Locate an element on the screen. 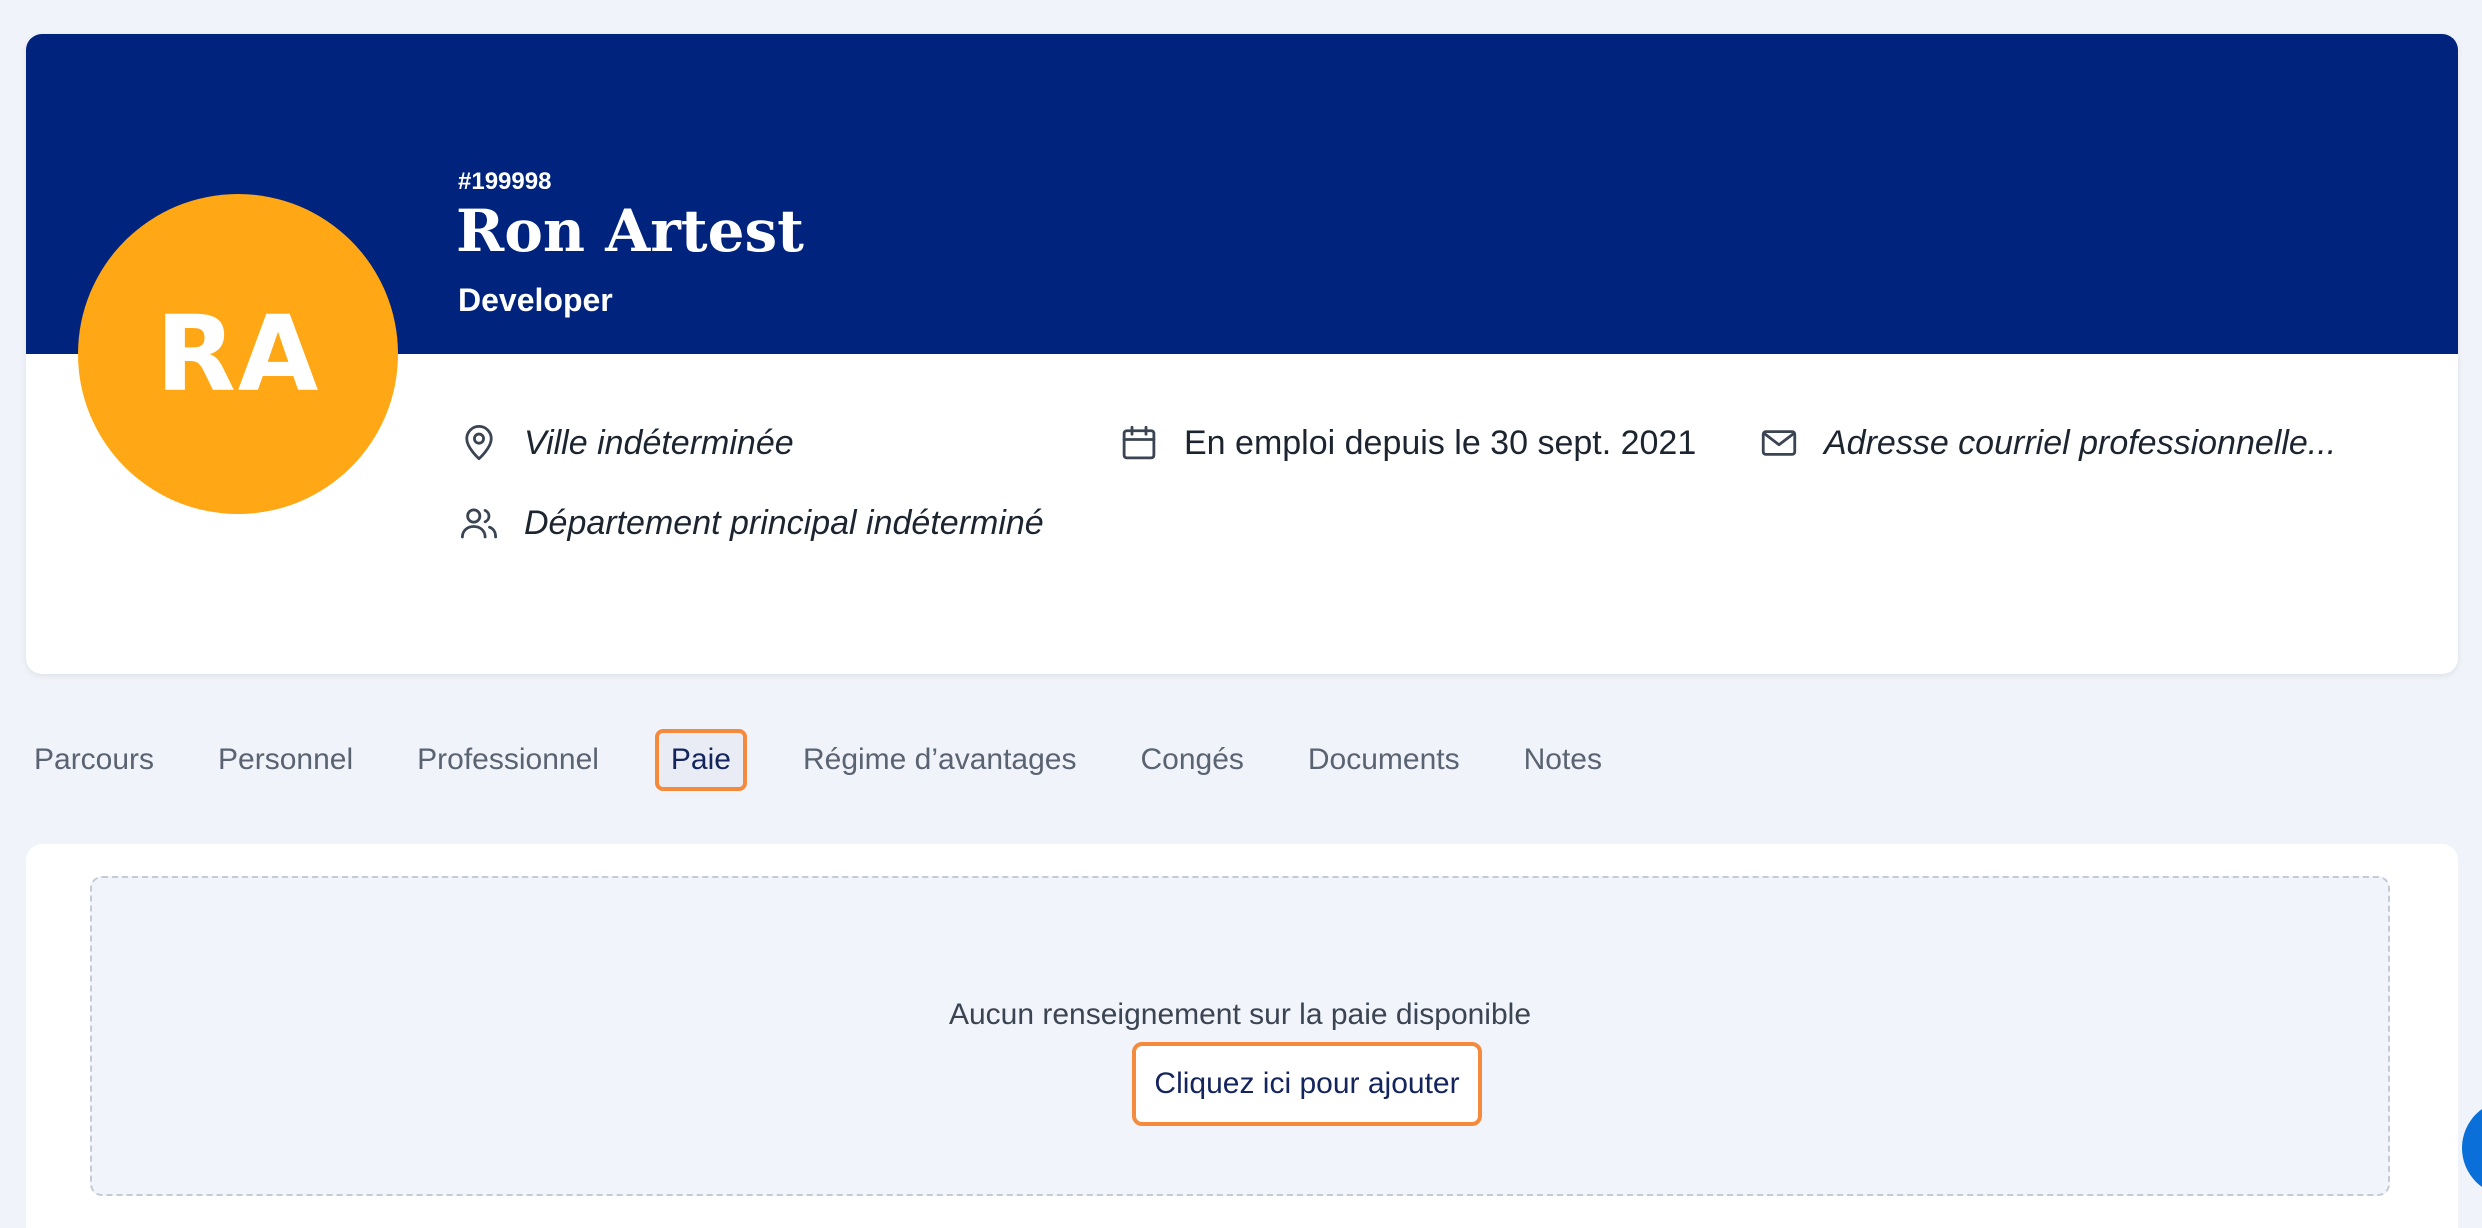 Image resolution: width=2482 pixels, height=1228 pixels. users-icon is located at coordinates (479, 523).